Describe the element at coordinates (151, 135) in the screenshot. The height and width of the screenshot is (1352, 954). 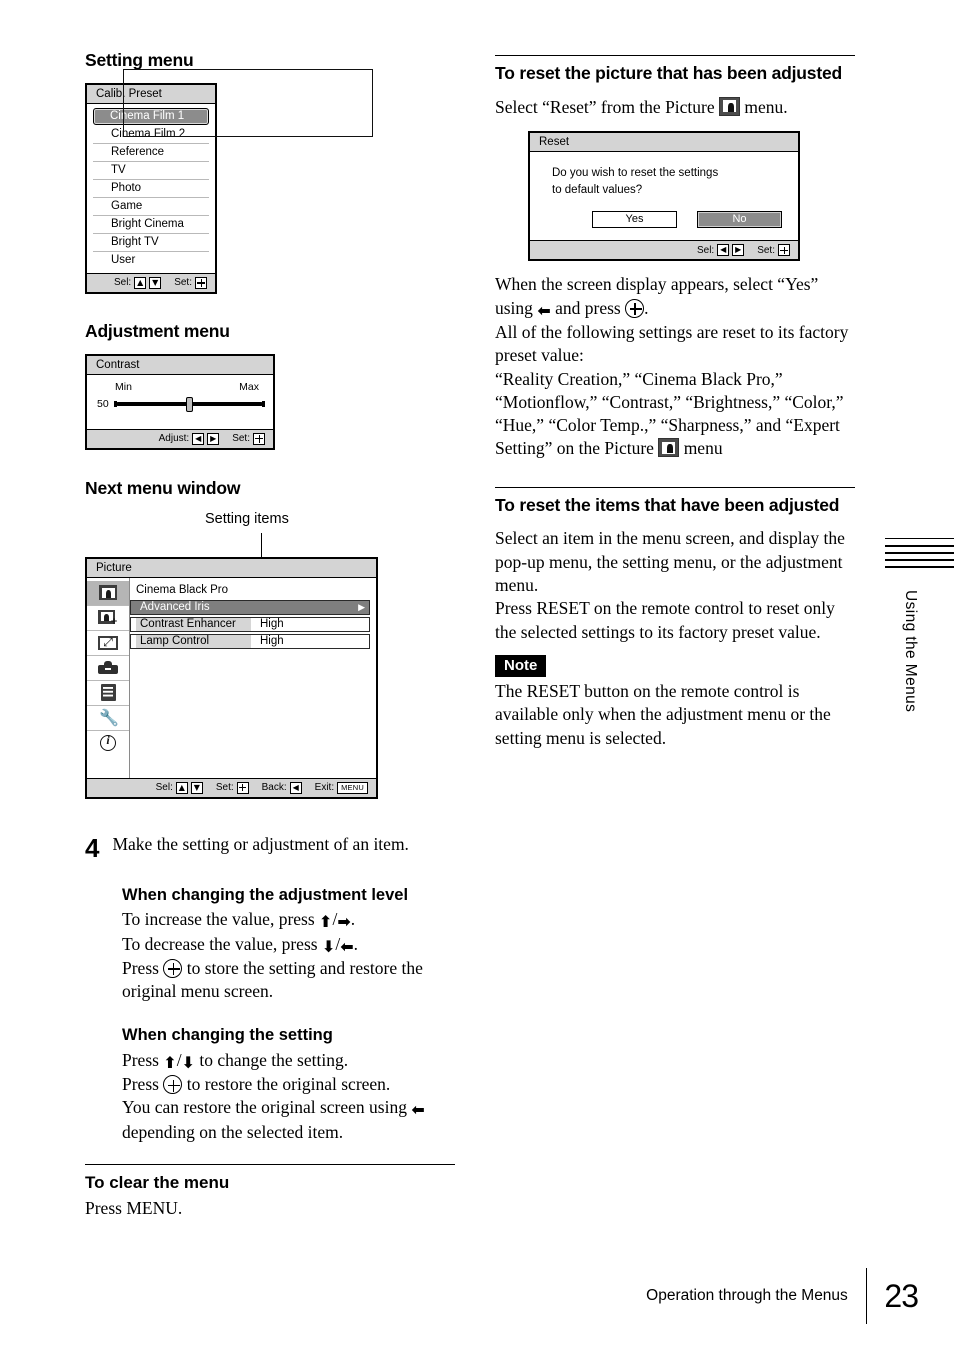
I see `calib-item: Cinema Film 2` at that location.